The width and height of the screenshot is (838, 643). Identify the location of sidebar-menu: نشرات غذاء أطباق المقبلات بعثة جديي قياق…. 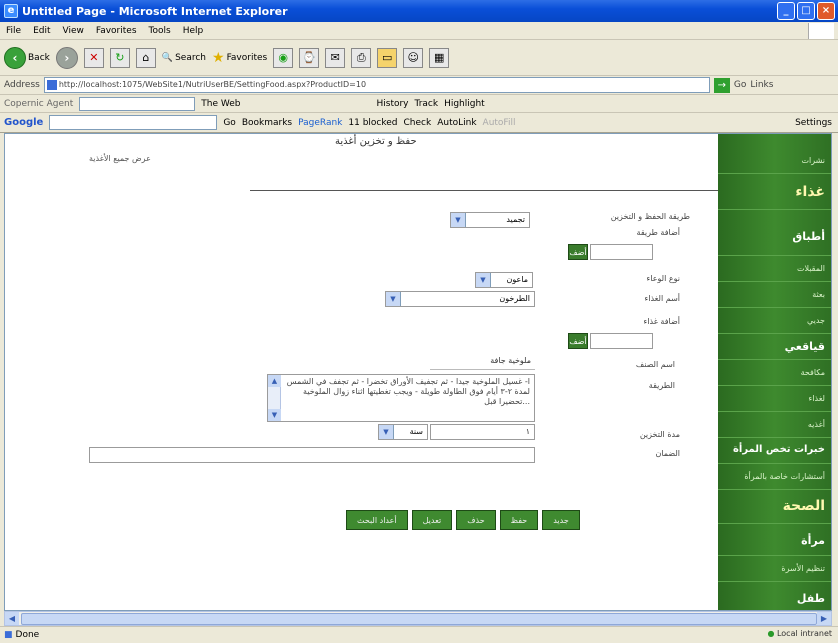
(774, 372).